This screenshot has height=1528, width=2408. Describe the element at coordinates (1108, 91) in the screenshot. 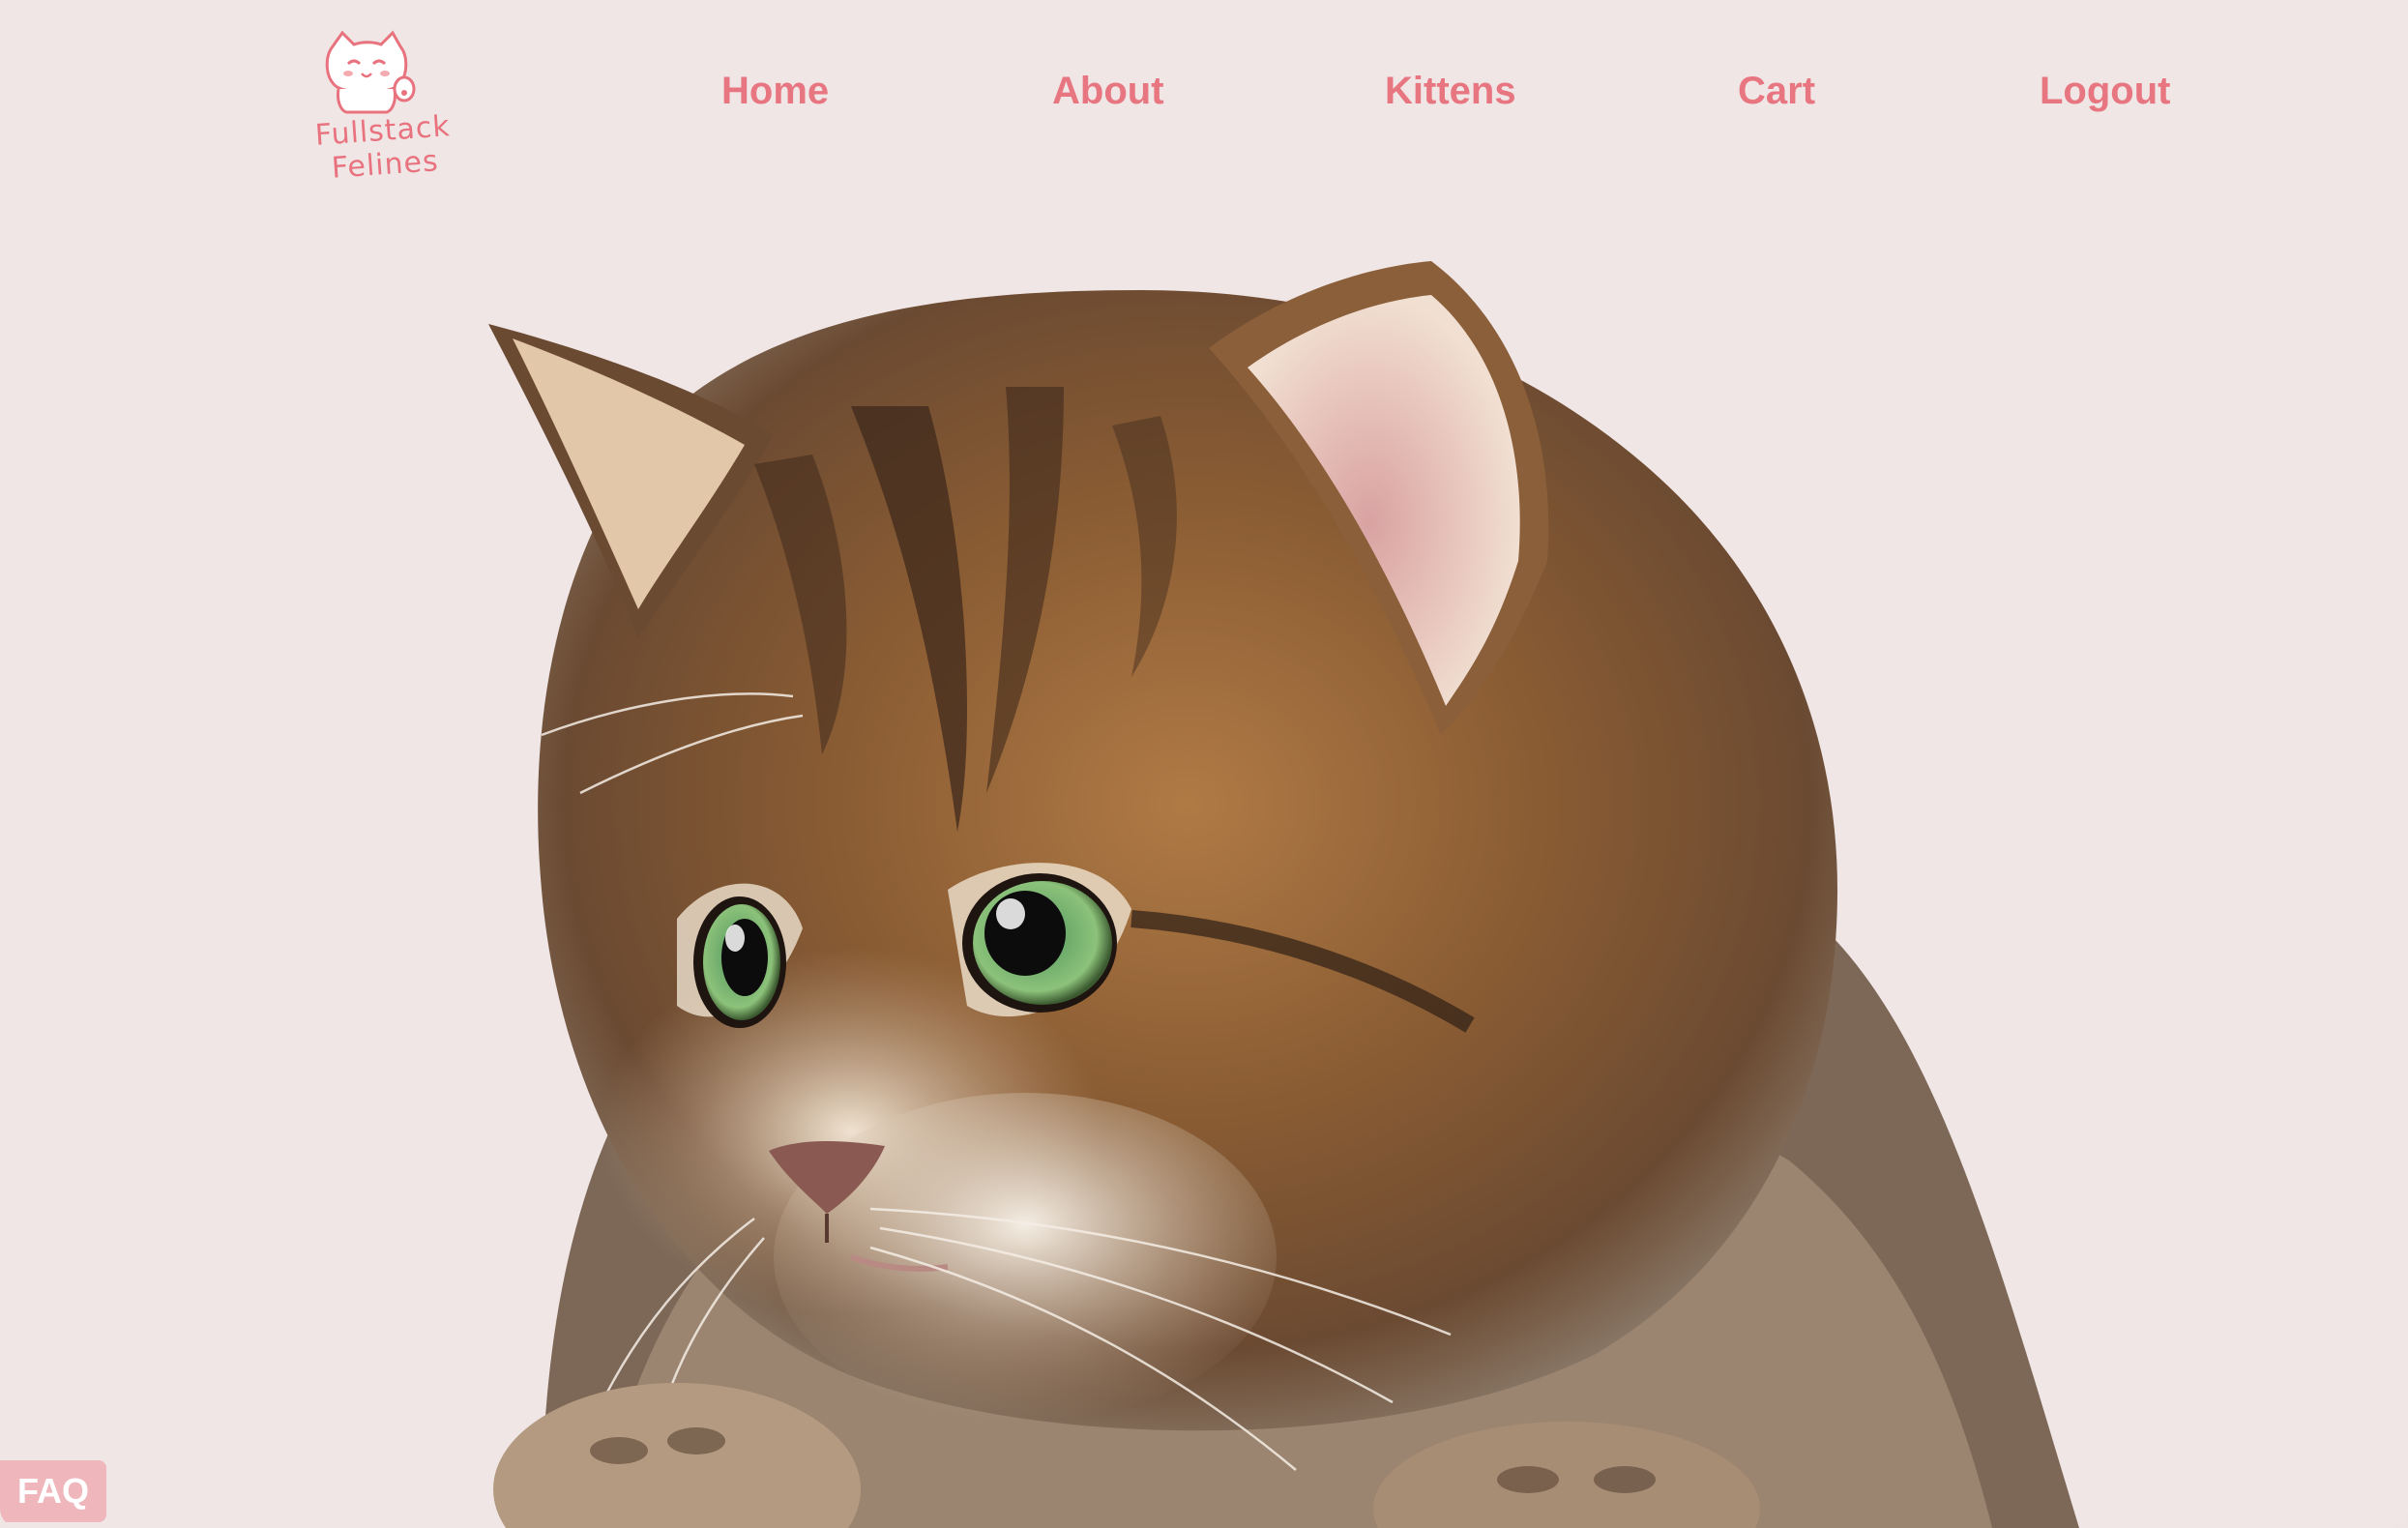

I see `nav-about-link: About` at that location.